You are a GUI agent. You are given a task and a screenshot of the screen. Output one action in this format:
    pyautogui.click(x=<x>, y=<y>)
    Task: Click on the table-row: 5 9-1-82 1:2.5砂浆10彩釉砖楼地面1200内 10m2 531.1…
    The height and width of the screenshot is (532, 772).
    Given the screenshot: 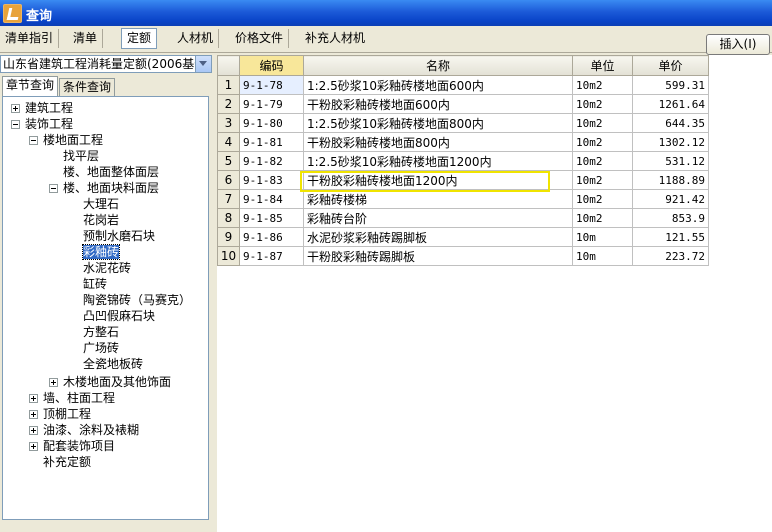 What is the action you would take?
    pyautogui.click(x=463, y=161)
    